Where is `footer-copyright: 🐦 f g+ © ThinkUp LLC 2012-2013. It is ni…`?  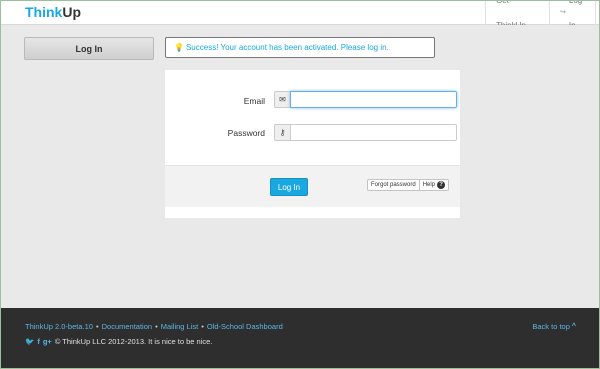 footer-copyright: 🐦 f g+ © ThinkUp LLC 2012-2013. It is ni… is located at coordinates (118, 341).